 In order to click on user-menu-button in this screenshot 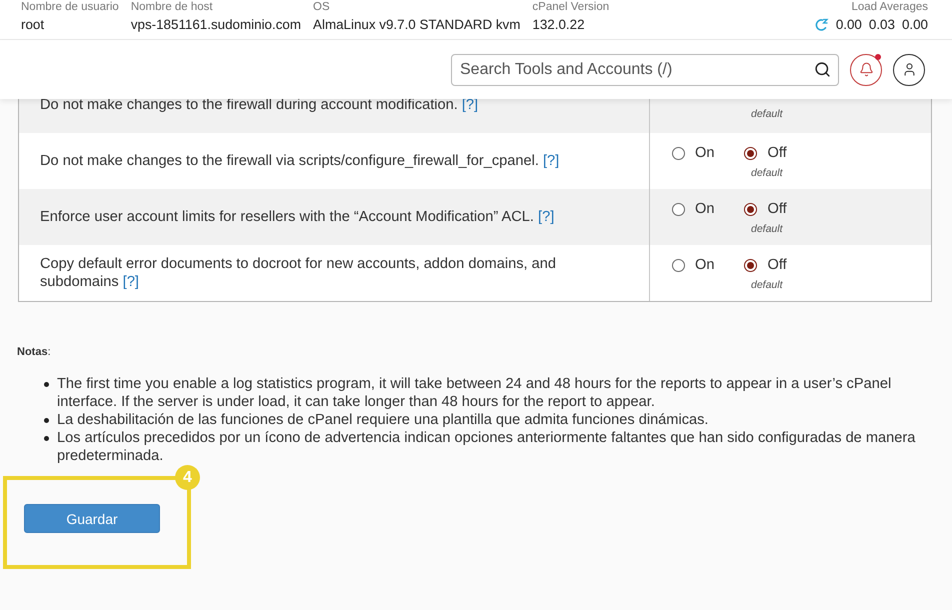, I will do `click(909, 70)`.